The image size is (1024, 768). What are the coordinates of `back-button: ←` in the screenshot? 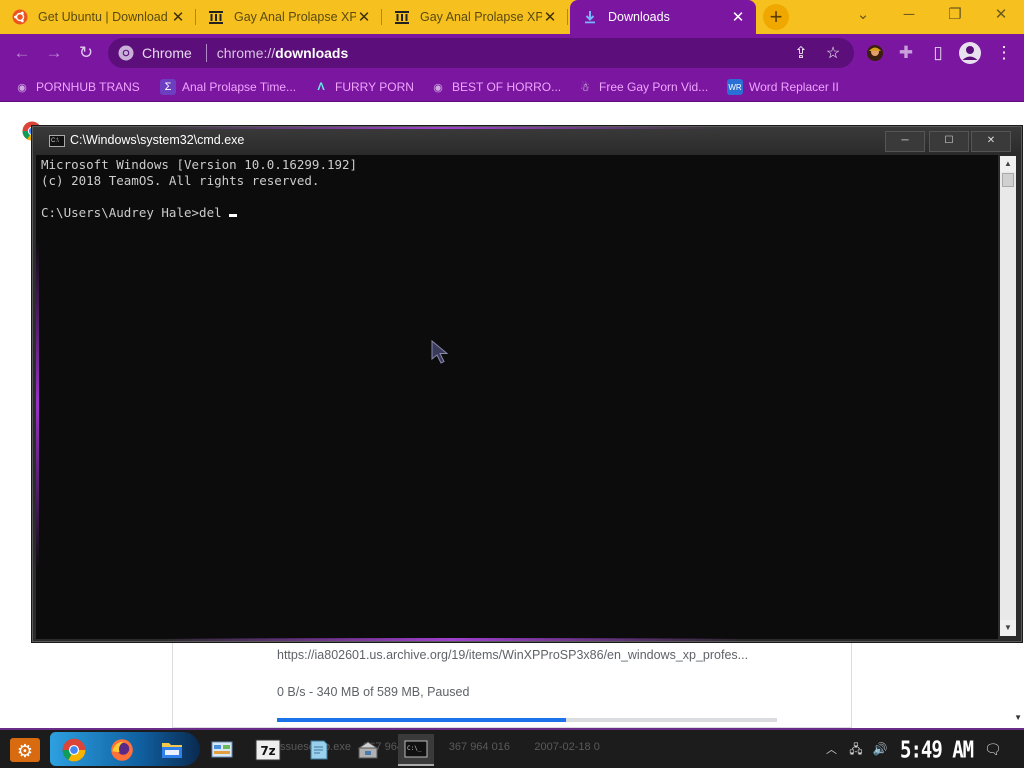 It's located at (22, 53).